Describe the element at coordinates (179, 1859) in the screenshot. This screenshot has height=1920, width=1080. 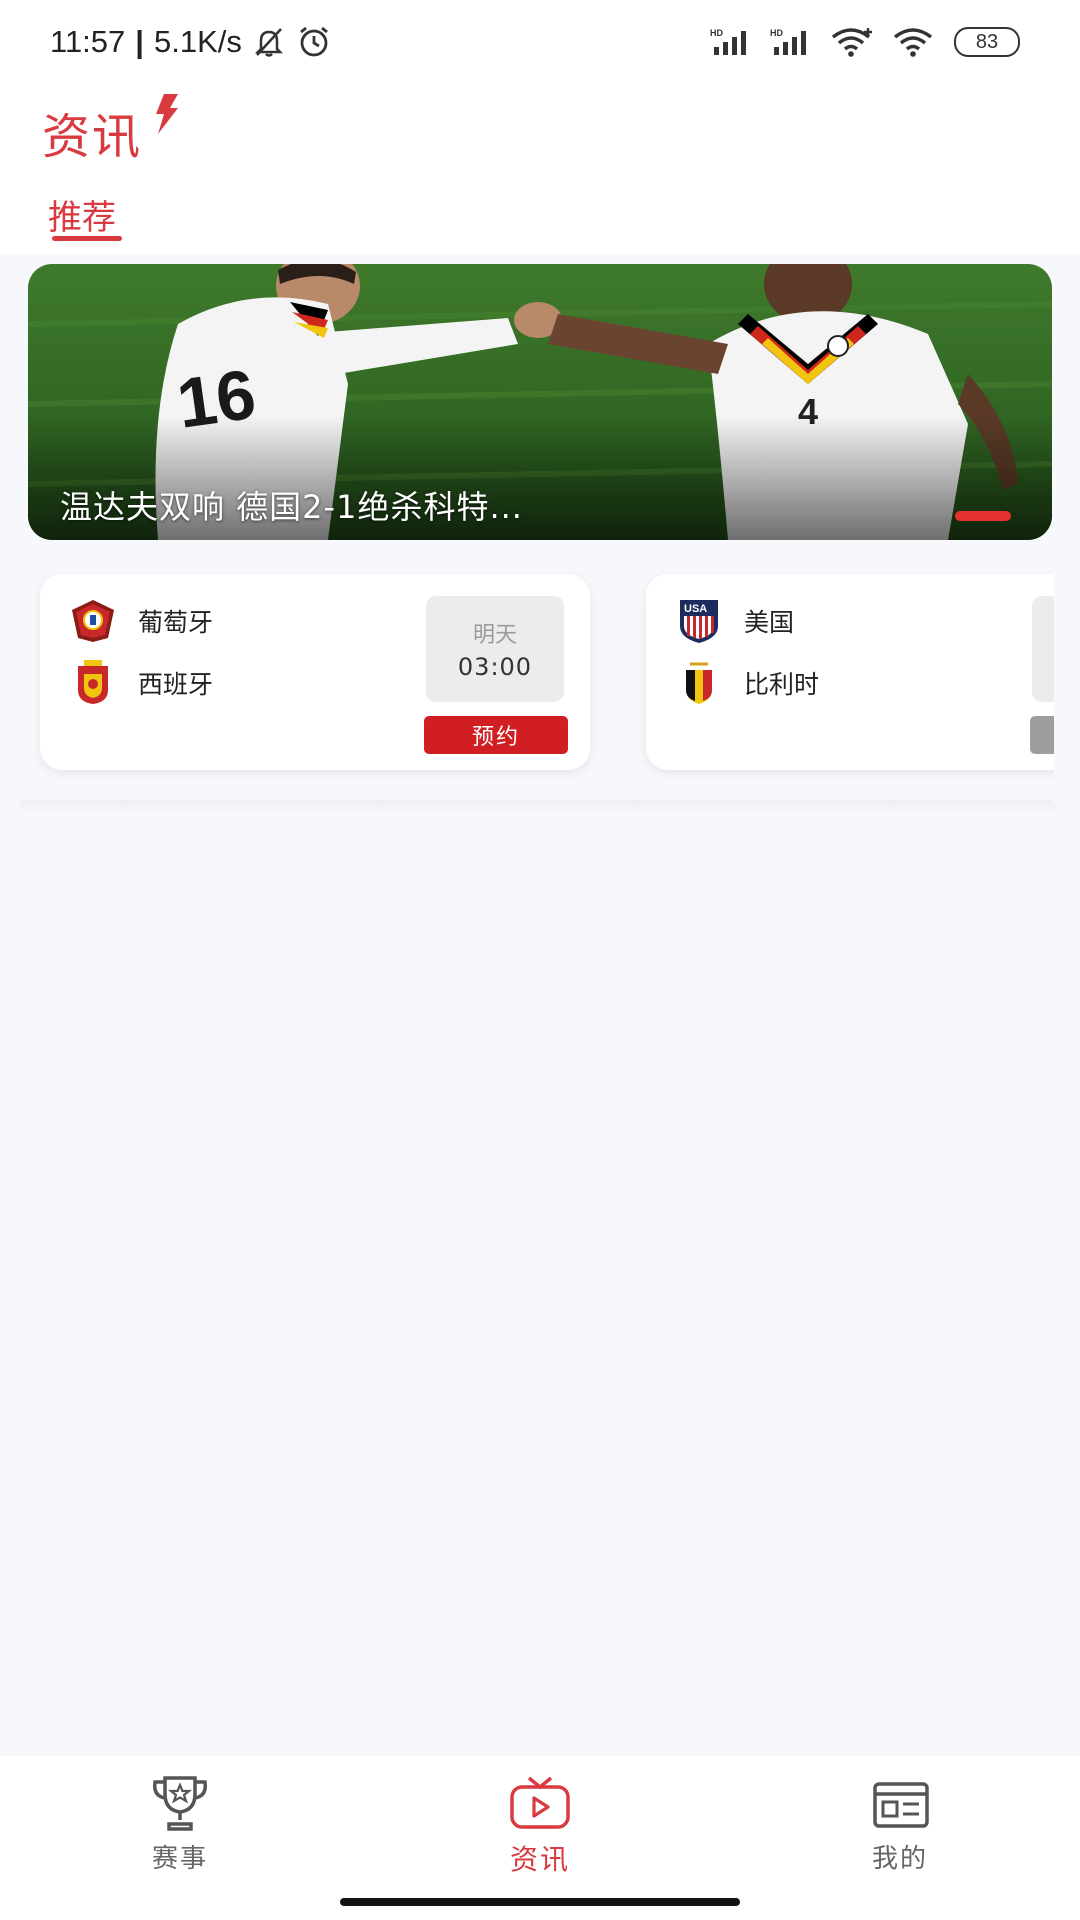
I see `nav-label-events: 赛事` at that location.